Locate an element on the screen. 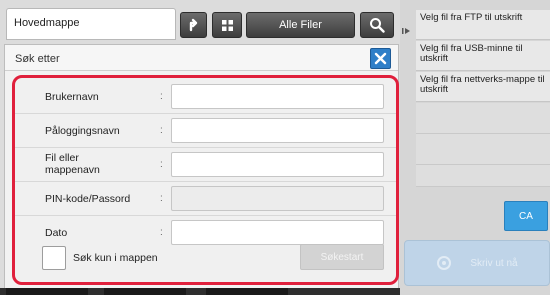 The image size is (550, 295). username-label: Brukernavn is located at coordinates (72, 97).